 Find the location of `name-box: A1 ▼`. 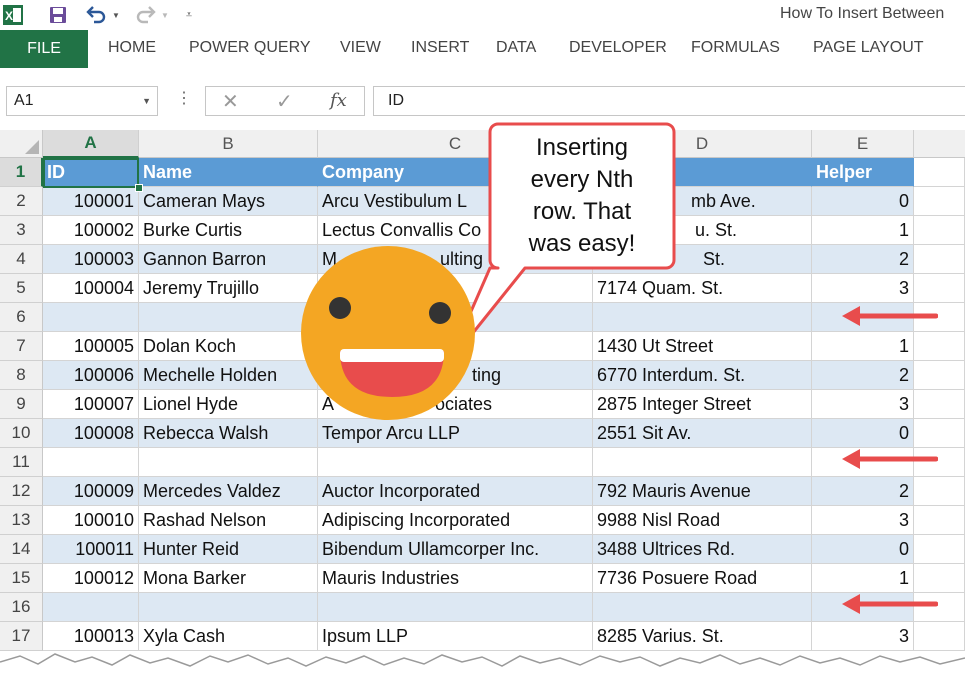

name-box: A1 ▼ is located at coordinates (82, 101).